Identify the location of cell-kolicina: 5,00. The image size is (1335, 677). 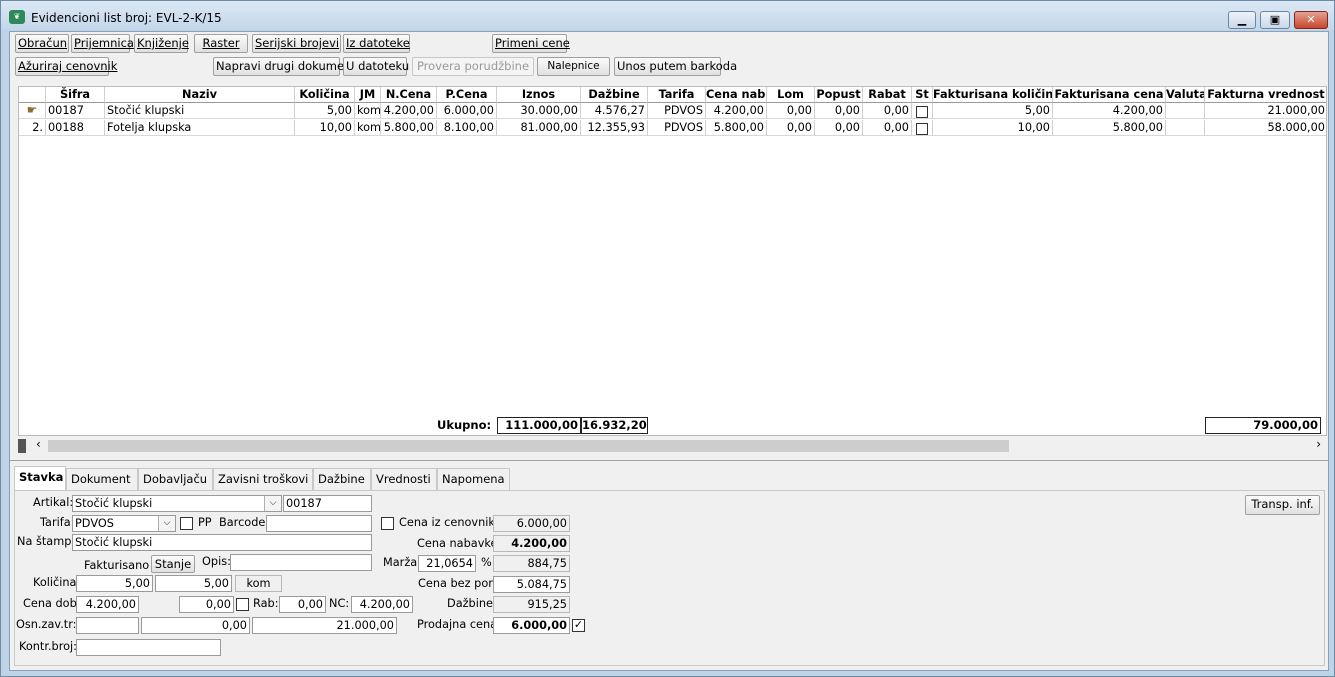
(325, 111).